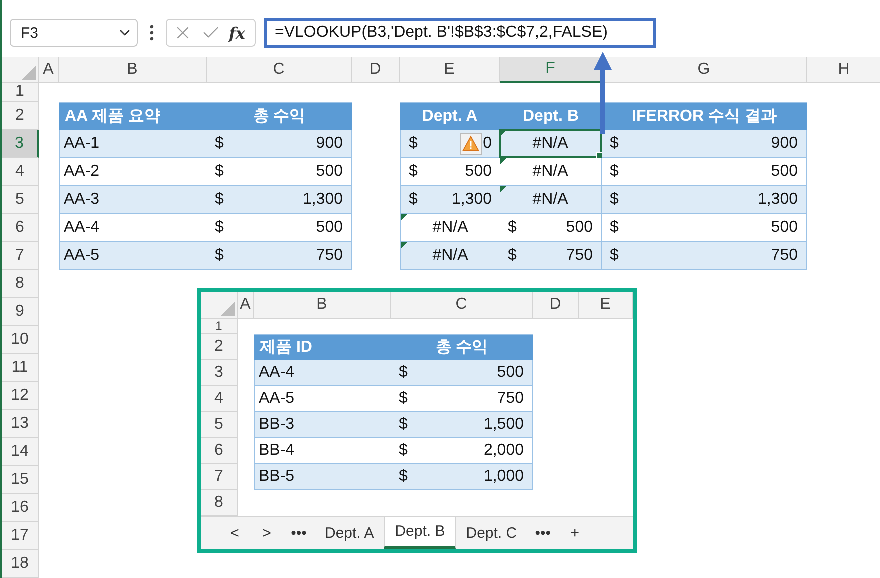 Image resolution: width=880 pixels, height=578 pixels. Describe the element at coordinates (322, 425) in the screenshot. I see `table-cell: BB-3` at that location.